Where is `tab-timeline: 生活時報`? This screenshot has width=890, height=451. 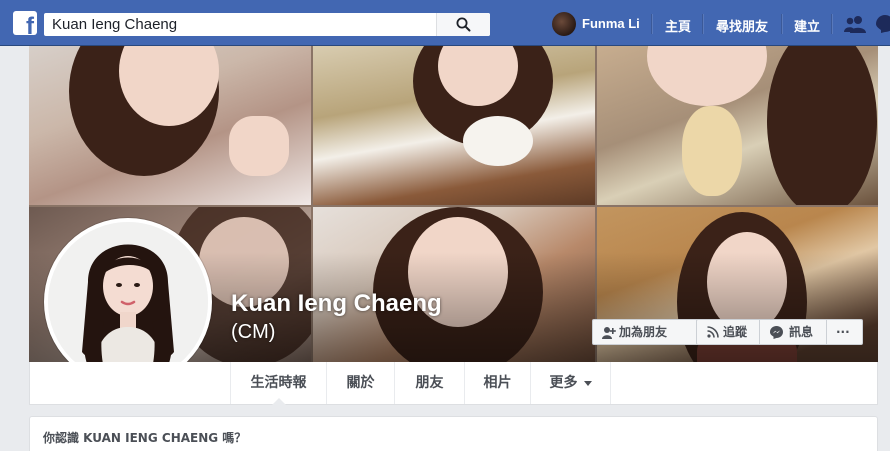
tab-timeline: 生活時報 is located at coordinates (278, 383).